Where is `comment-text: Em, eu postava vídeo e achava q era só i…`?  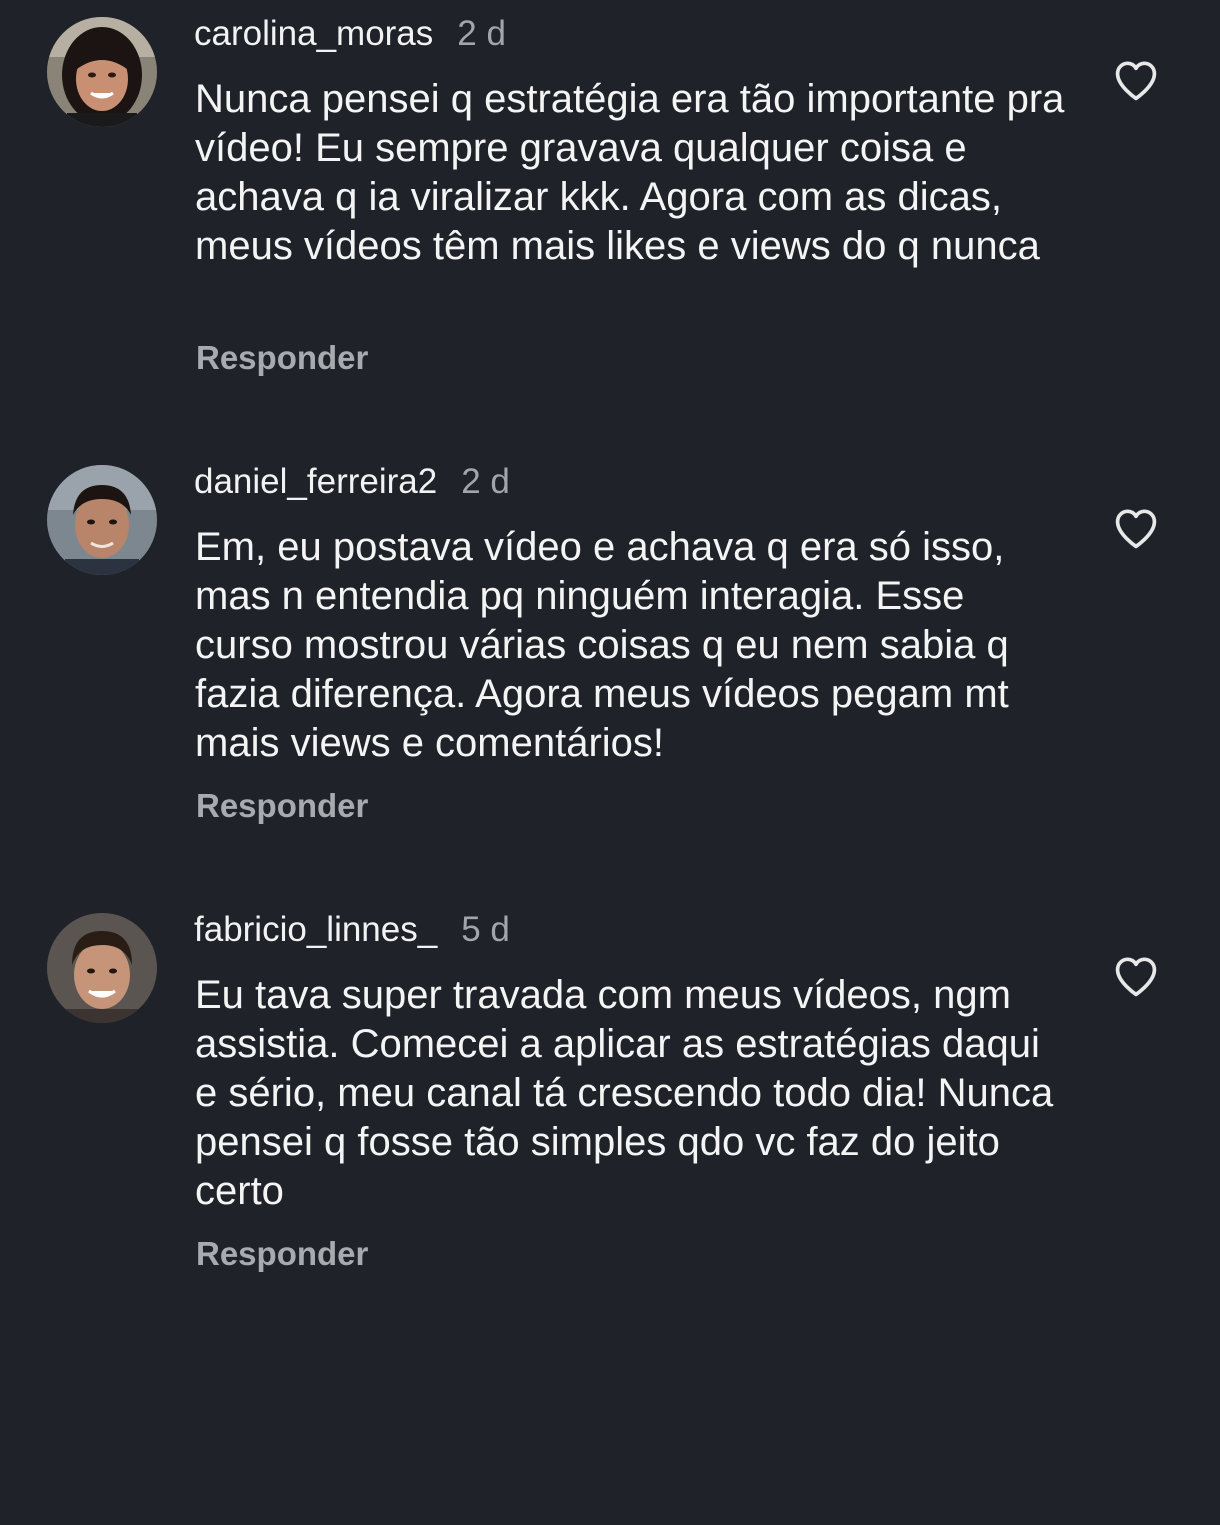
comment-text: Em, eu postava vídeo e achava q era só i… is located at coordinates (602, 645).